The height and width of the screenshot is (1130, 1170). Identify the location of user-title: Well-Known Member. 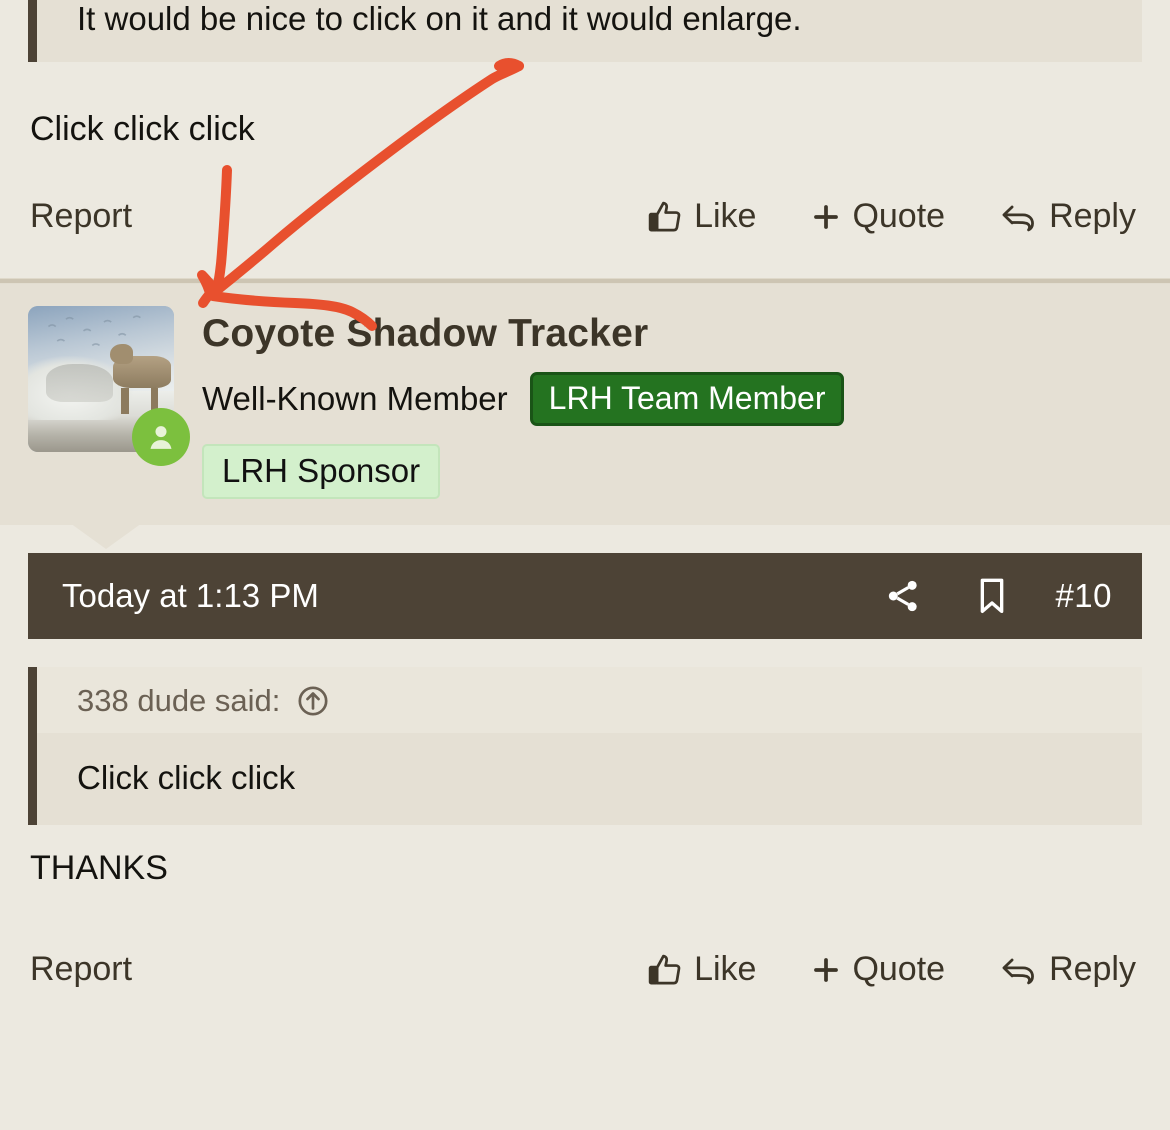
(355, 398).